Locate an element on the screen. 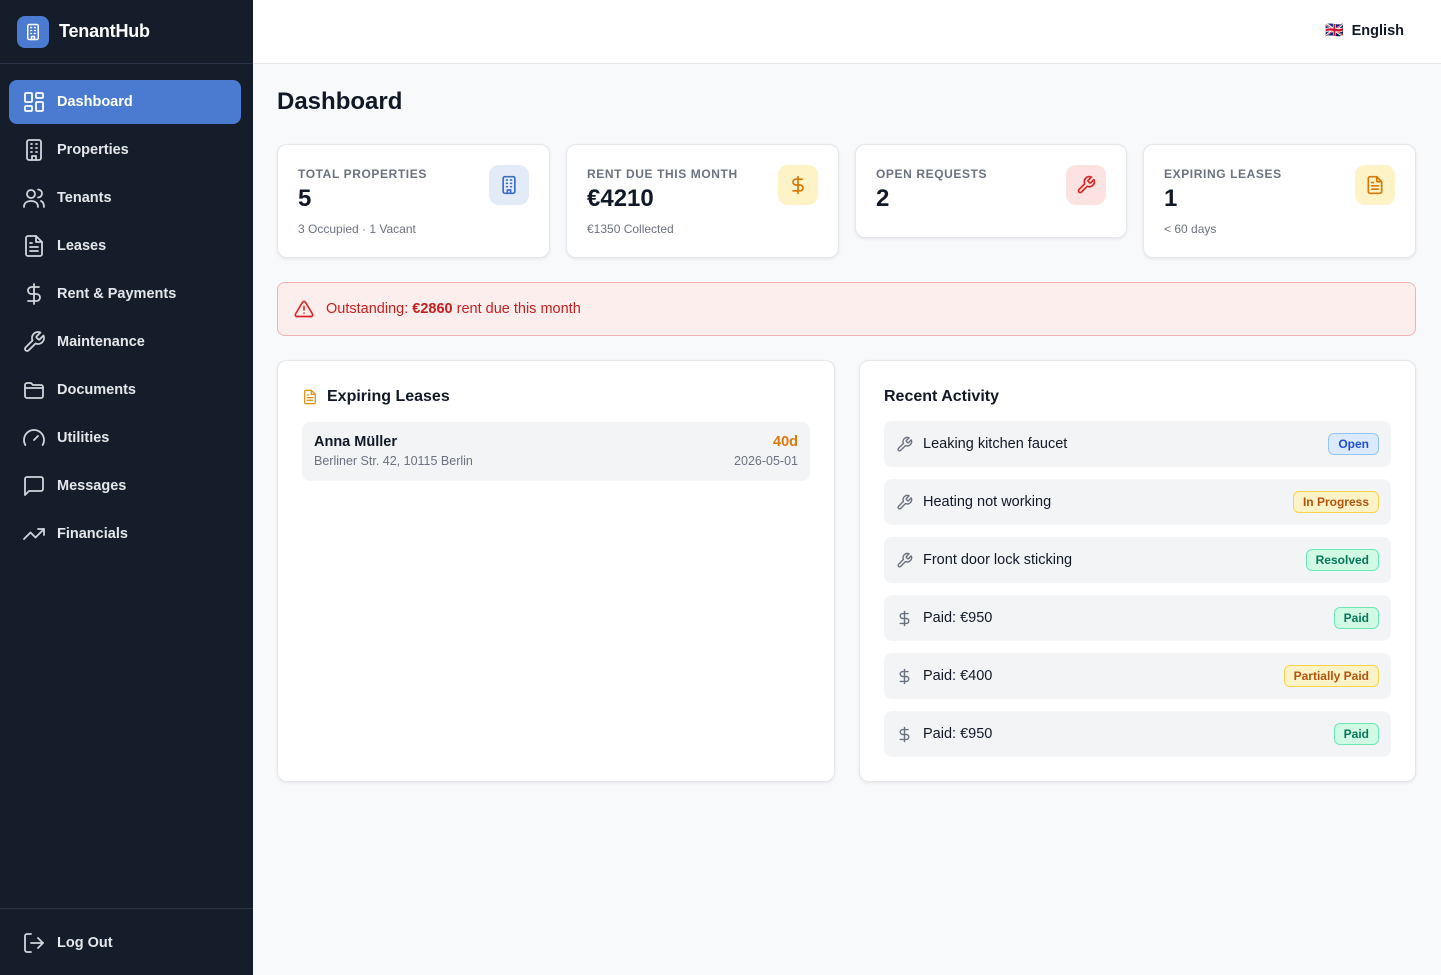 This screenshot has height=975, width=1441. stat-sub: 3 Occupied · 1 Vacant is located at coordinates (357, 229).